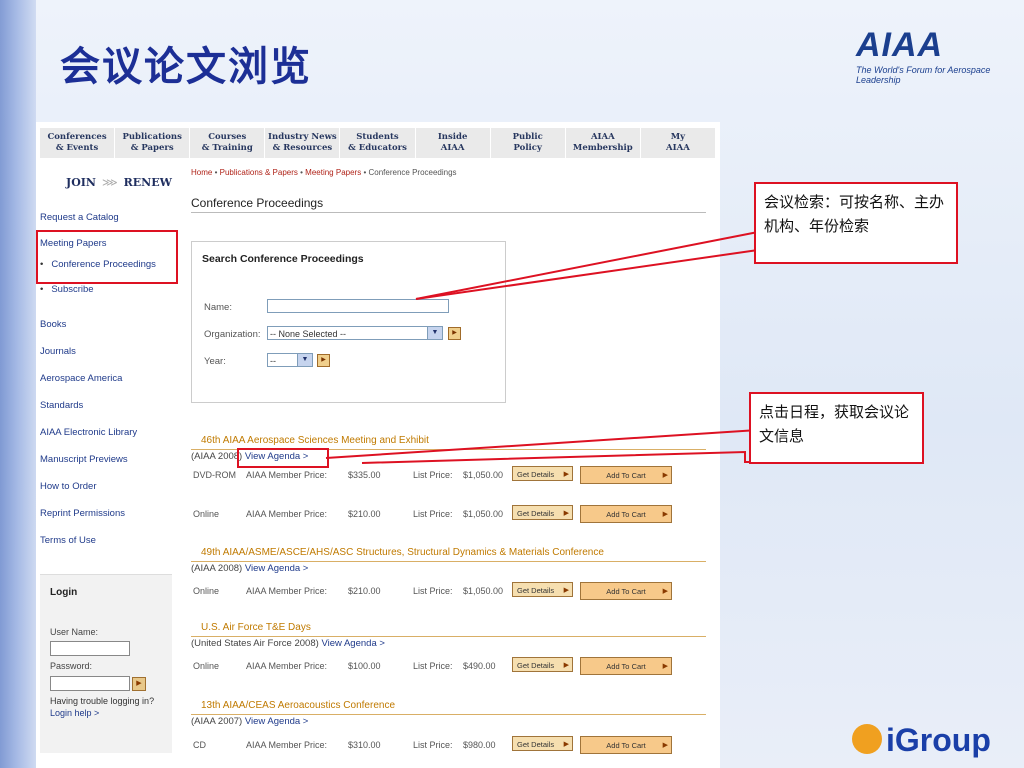 This screenshot has height=768, width=1024. I want to click on nav-industry-news: Industry News & Resources, so click(303, 143).